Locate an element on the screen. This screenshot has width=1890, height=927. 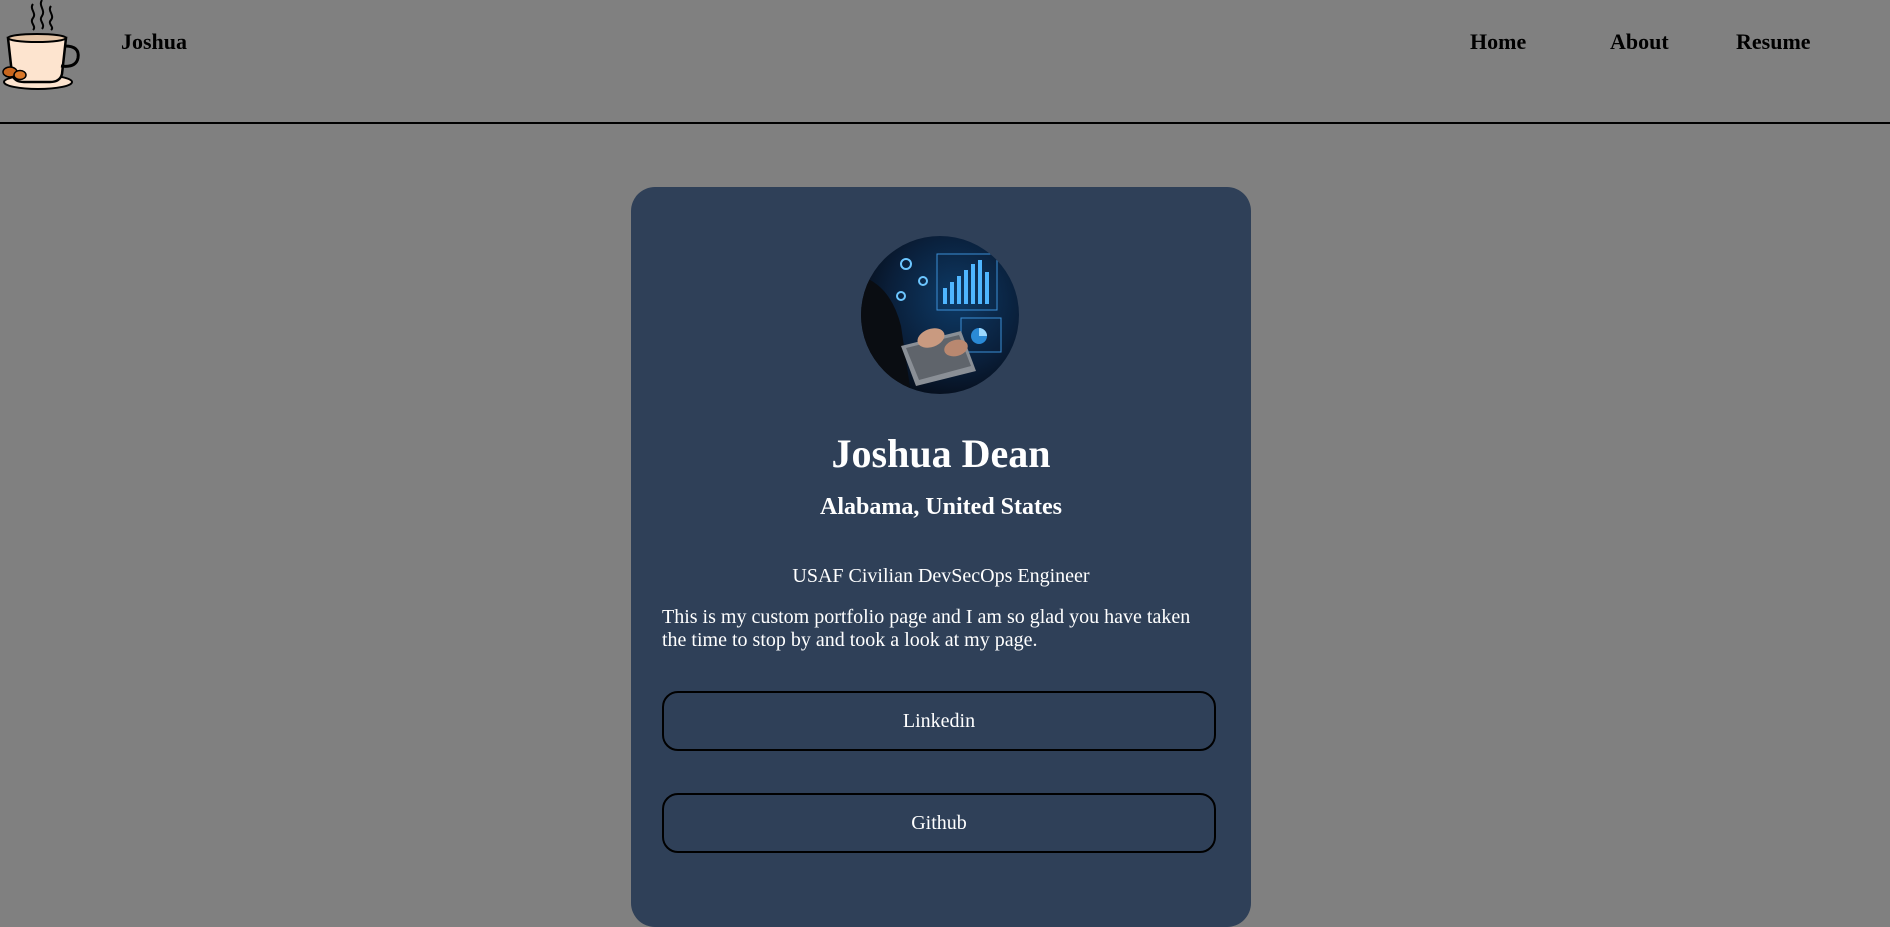
top-navigation-bar: Joshua Home About Resume is located at coordinates (945, 62).